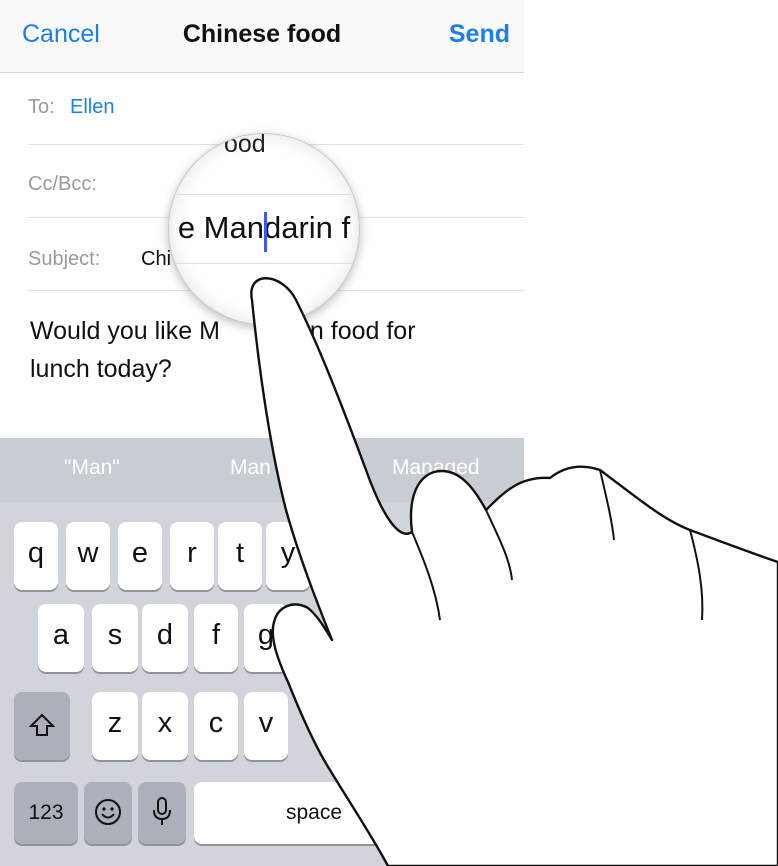  What do you see at coordinates (165, 726) in the screenshot?
I see `key-x: x` at bounding box center [165, 726].